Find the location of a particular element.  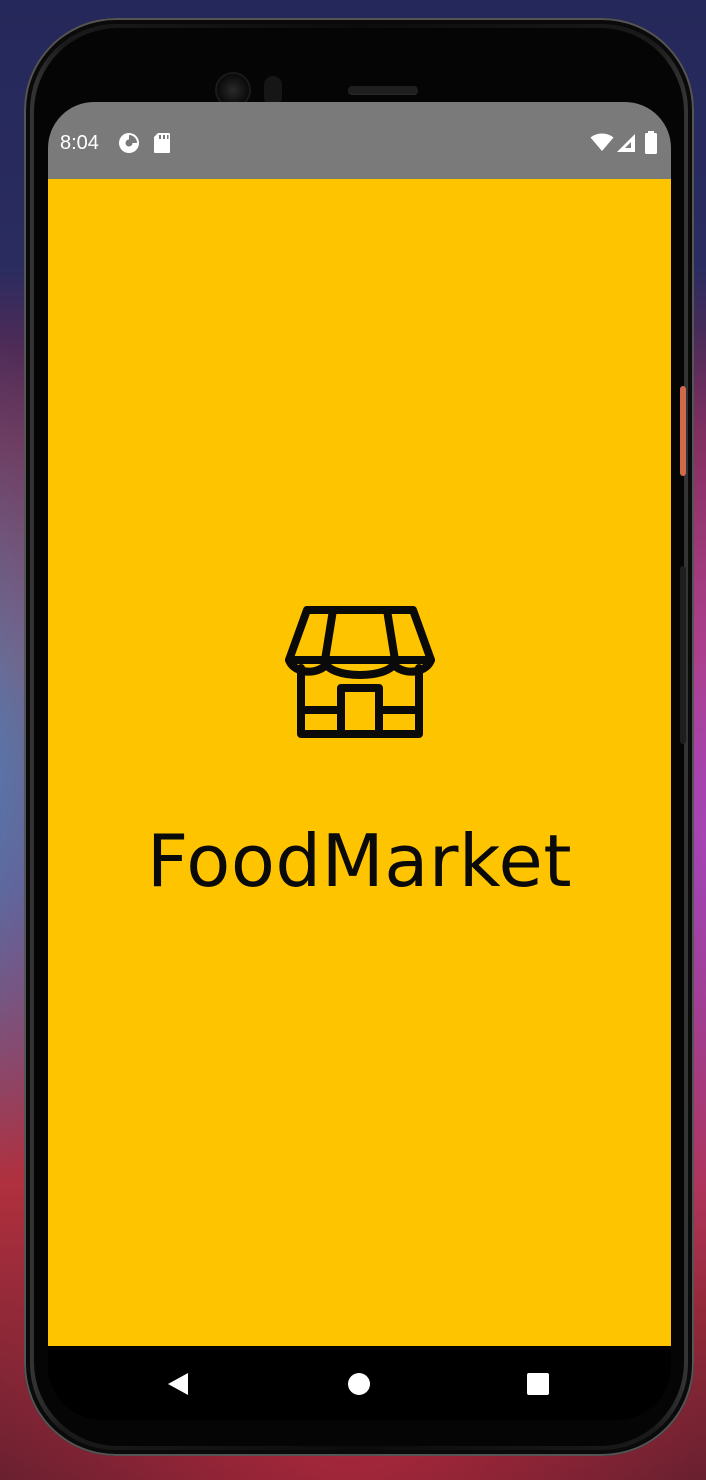

status-bar: 8:04 is located at coordinates (359, 140).